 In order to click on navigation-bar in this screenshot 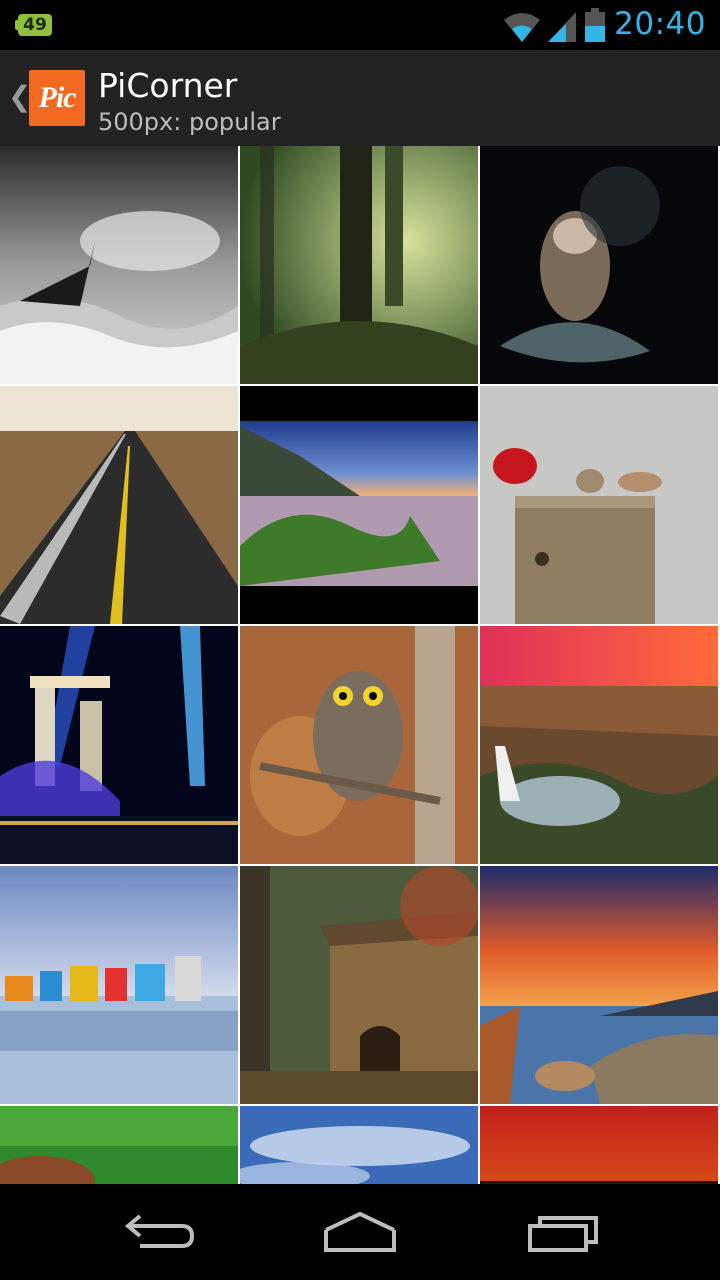, I will do `click(360, 1232)`.